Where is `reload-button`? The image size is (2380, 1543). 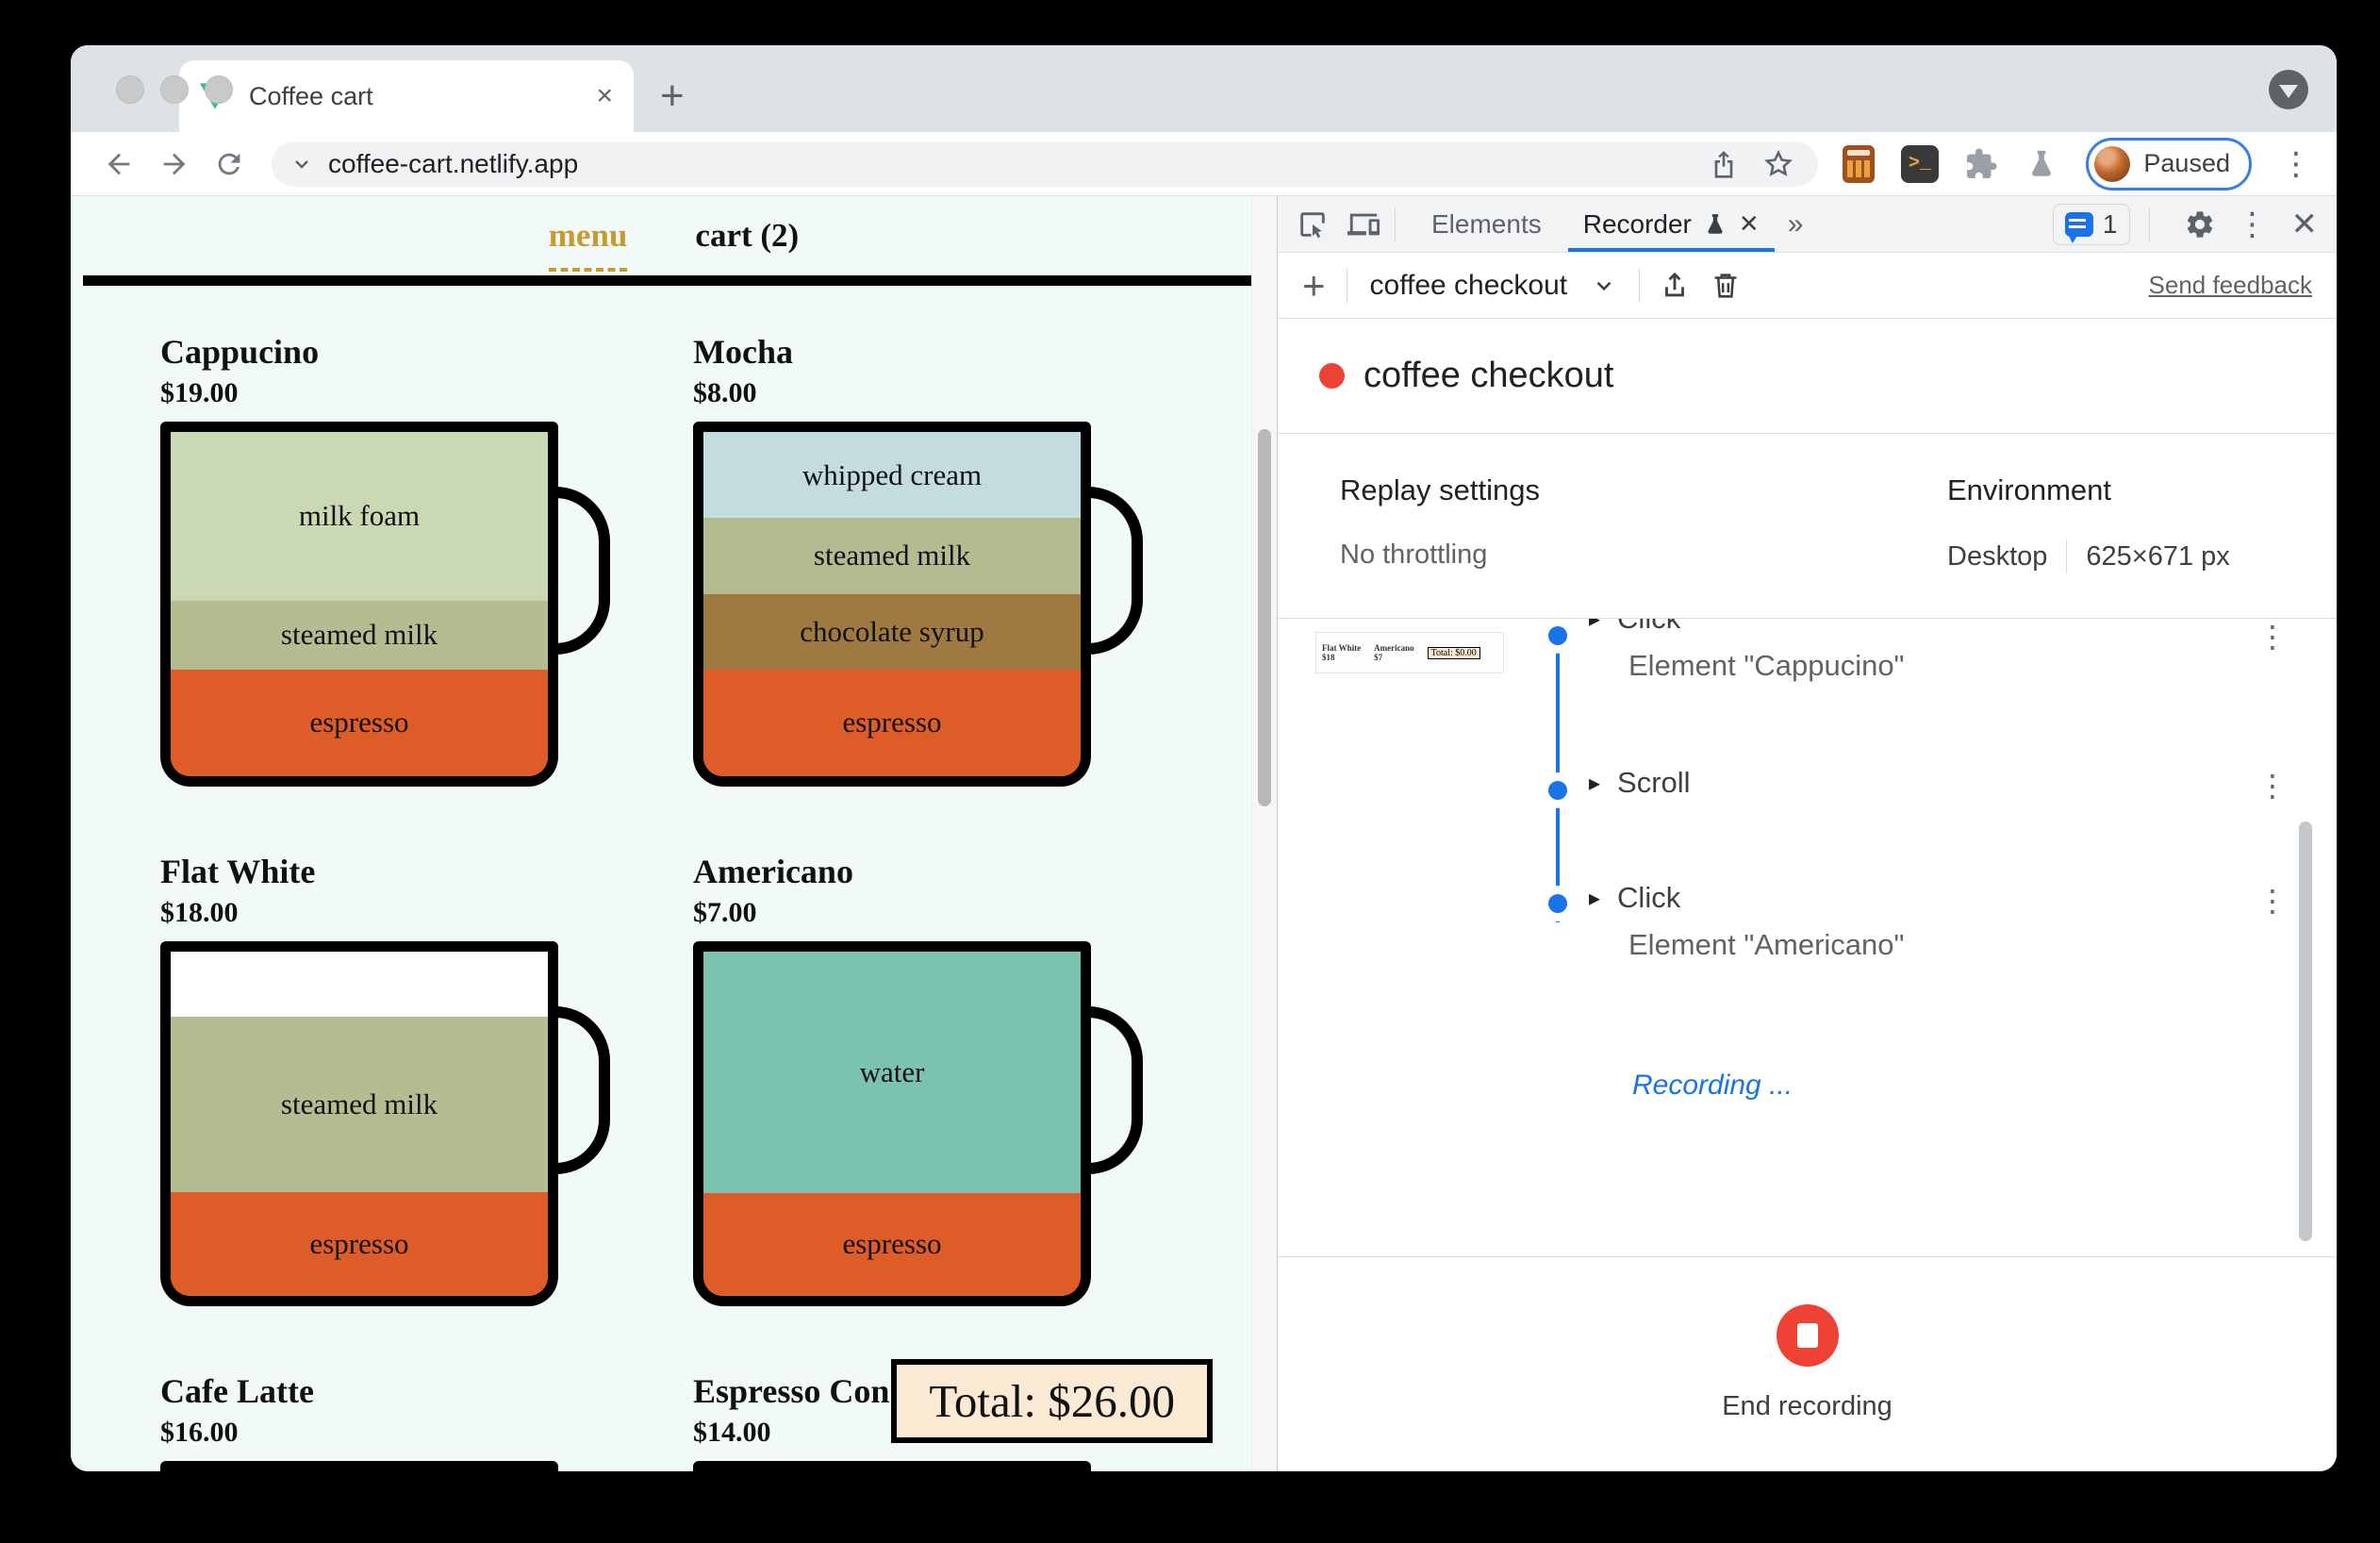
reload-button is located at coordinates (229, 164).